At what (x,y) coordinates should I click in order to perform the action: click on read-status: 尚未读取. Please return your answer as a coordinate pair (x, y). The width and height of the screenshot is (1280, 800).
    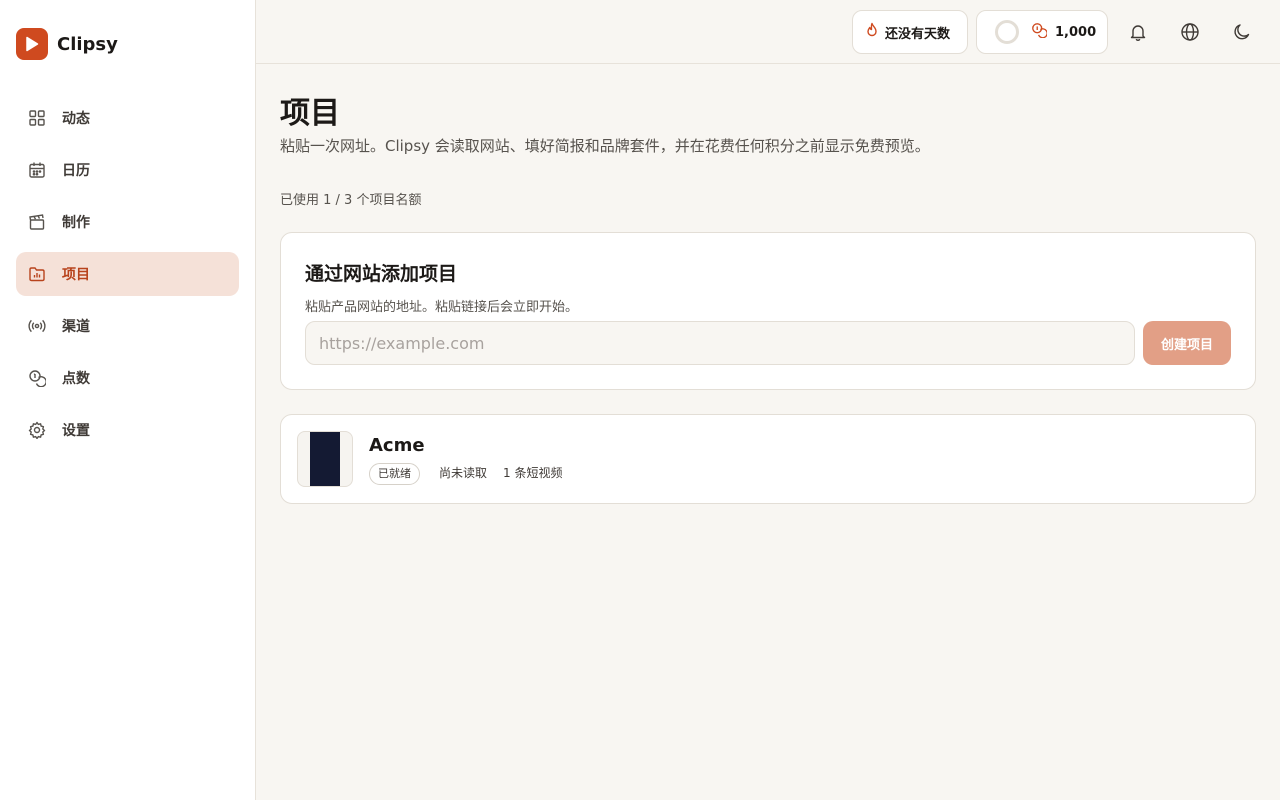
    Looking at the image, I should click on (463, 473).